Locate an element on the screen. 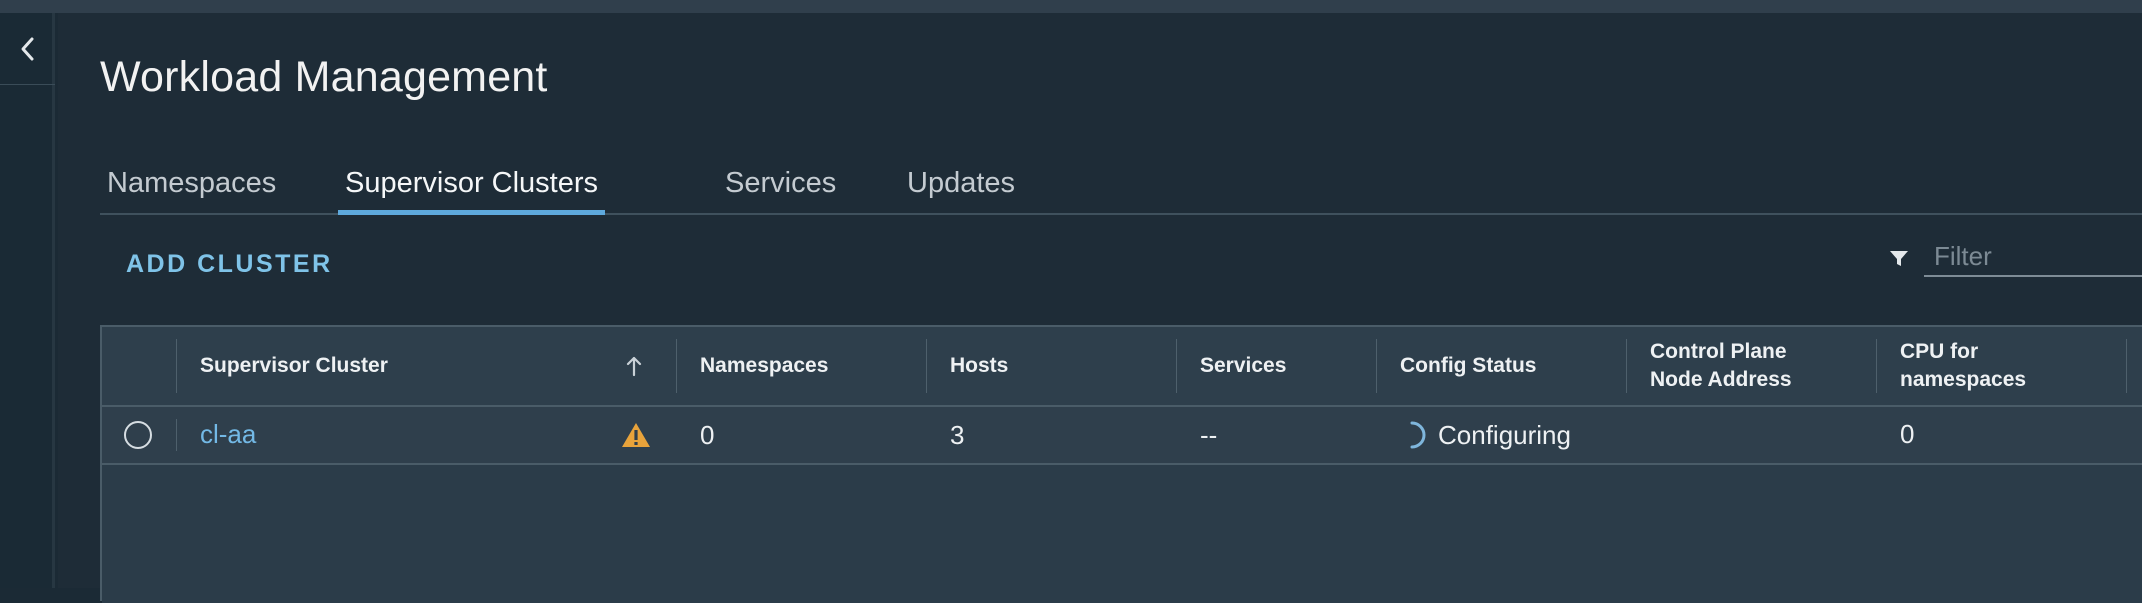  column-header-hosts: Hosts is located at coordinates (1060, 366).